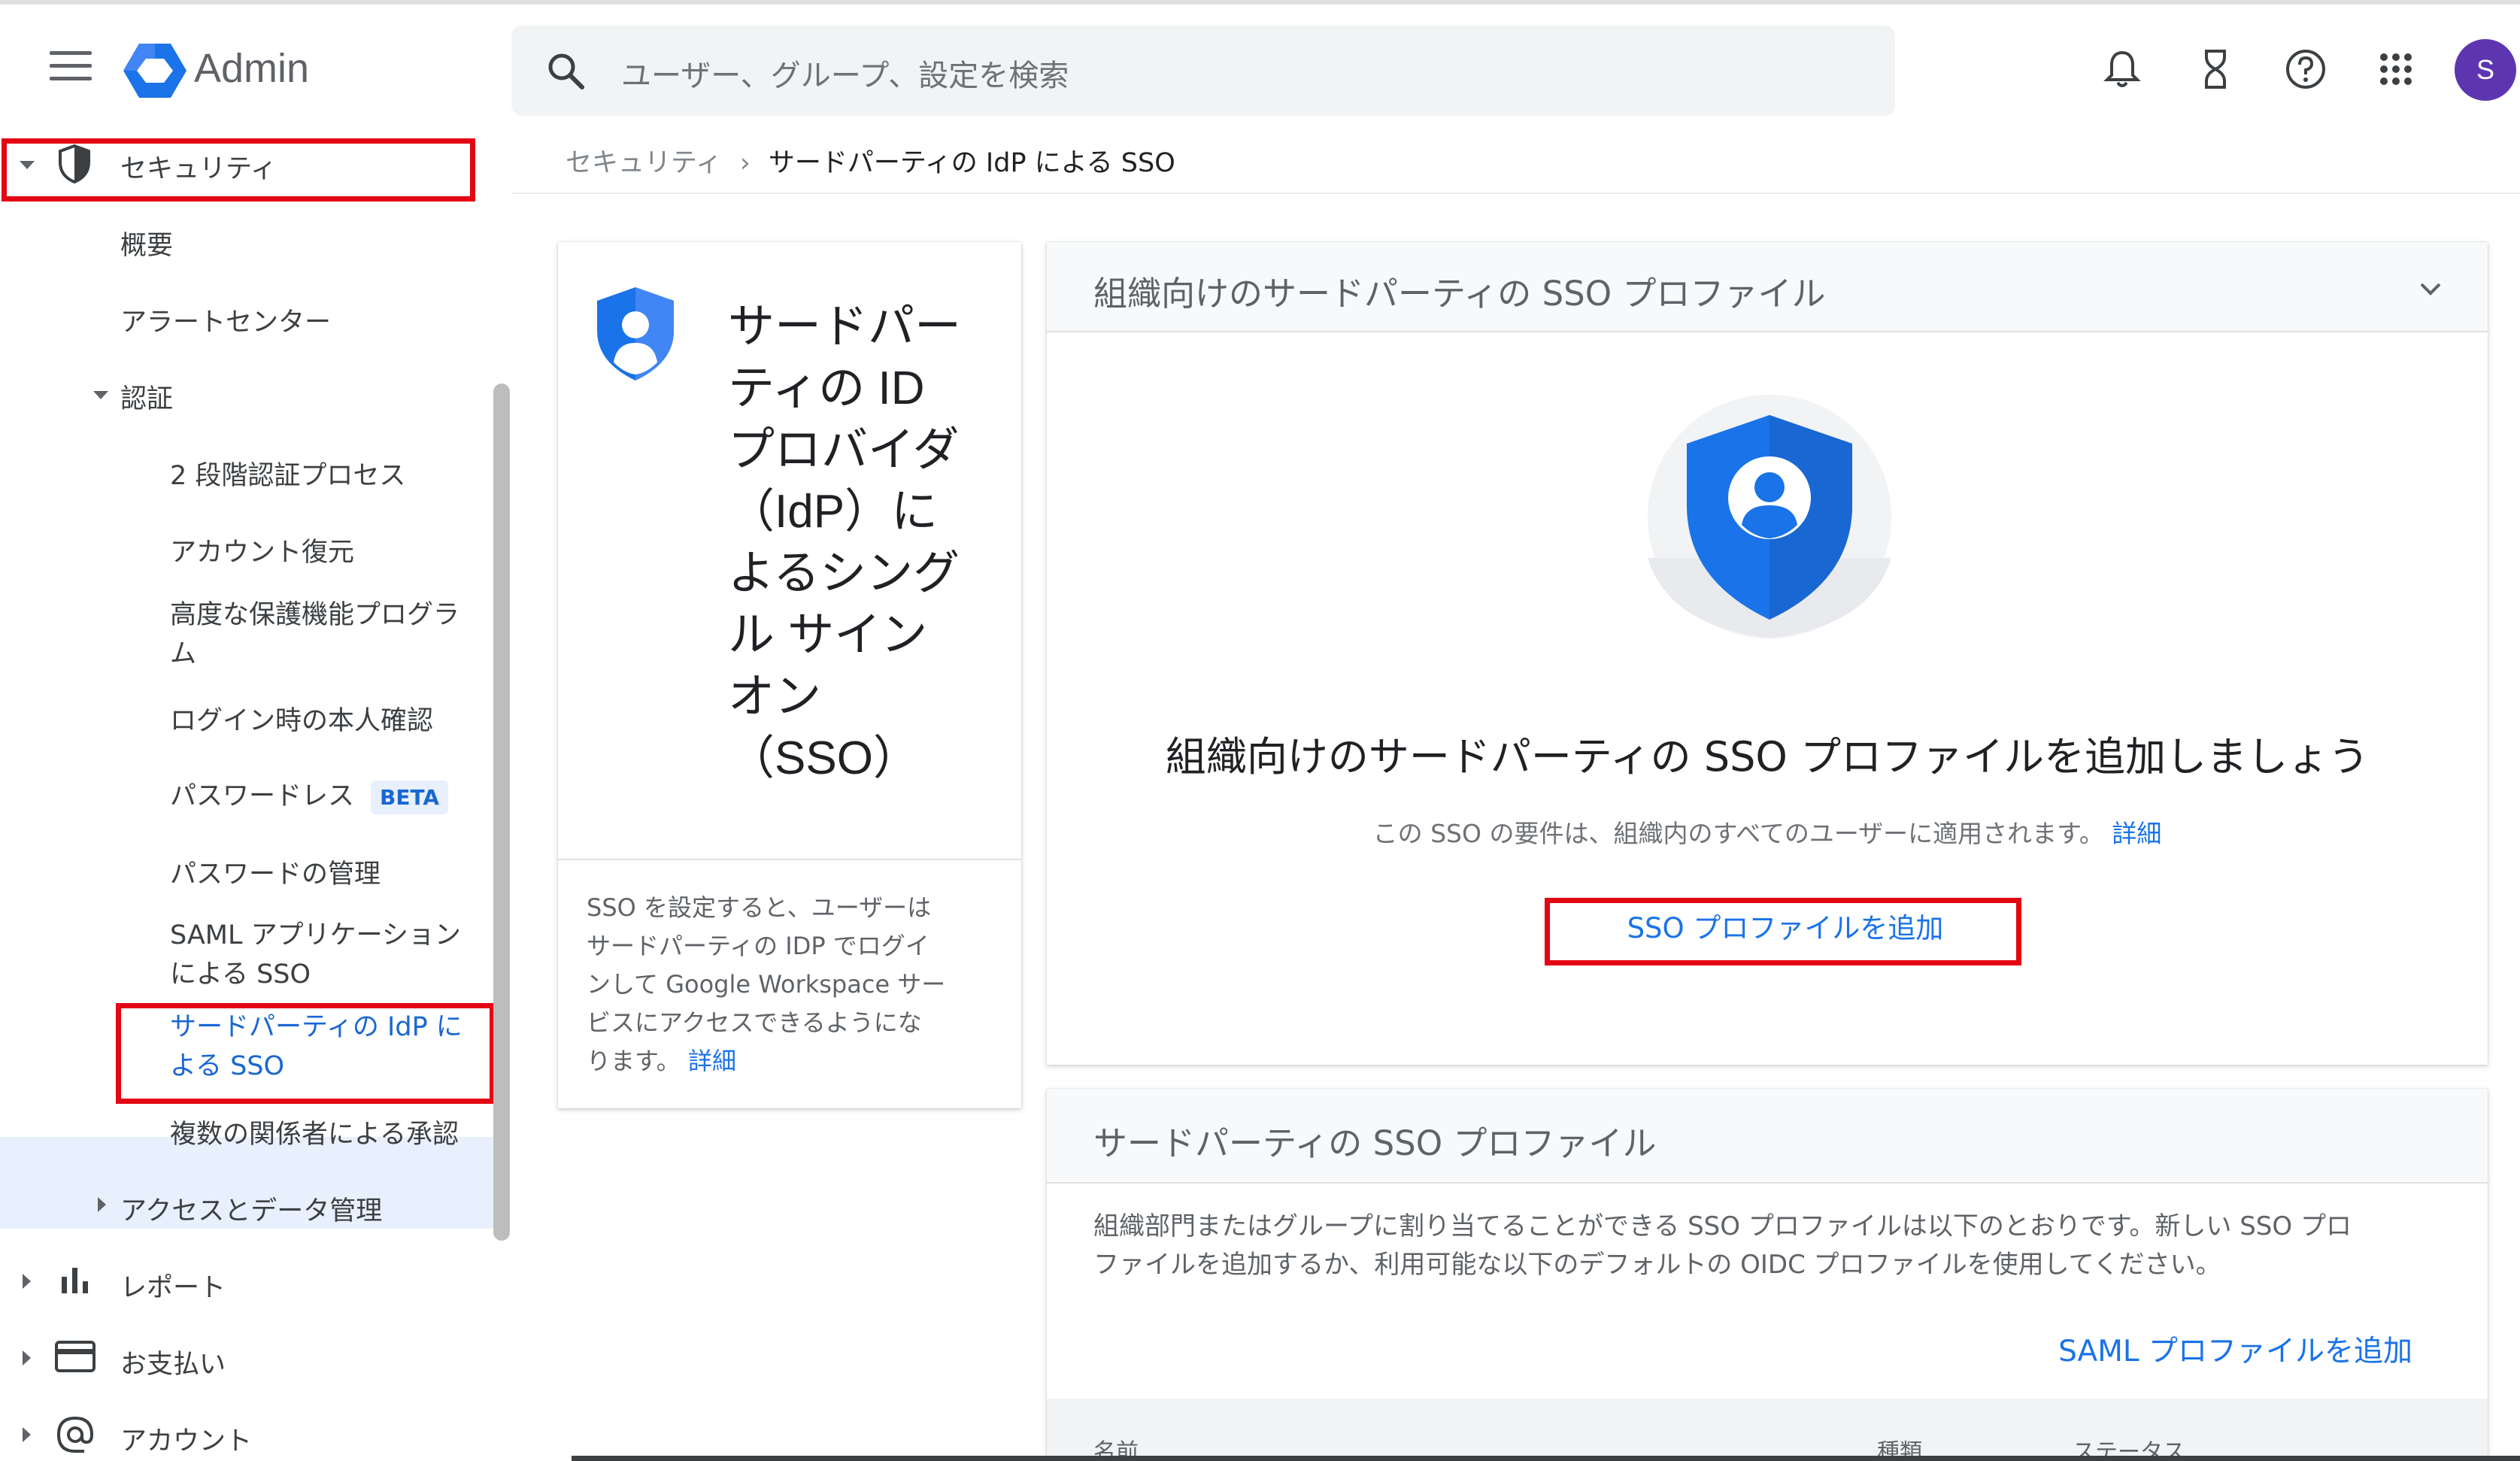  Describe the element at coordinates (1769, 516) in the screenshot. I see `sso-illustration-shield-icon` at that location.